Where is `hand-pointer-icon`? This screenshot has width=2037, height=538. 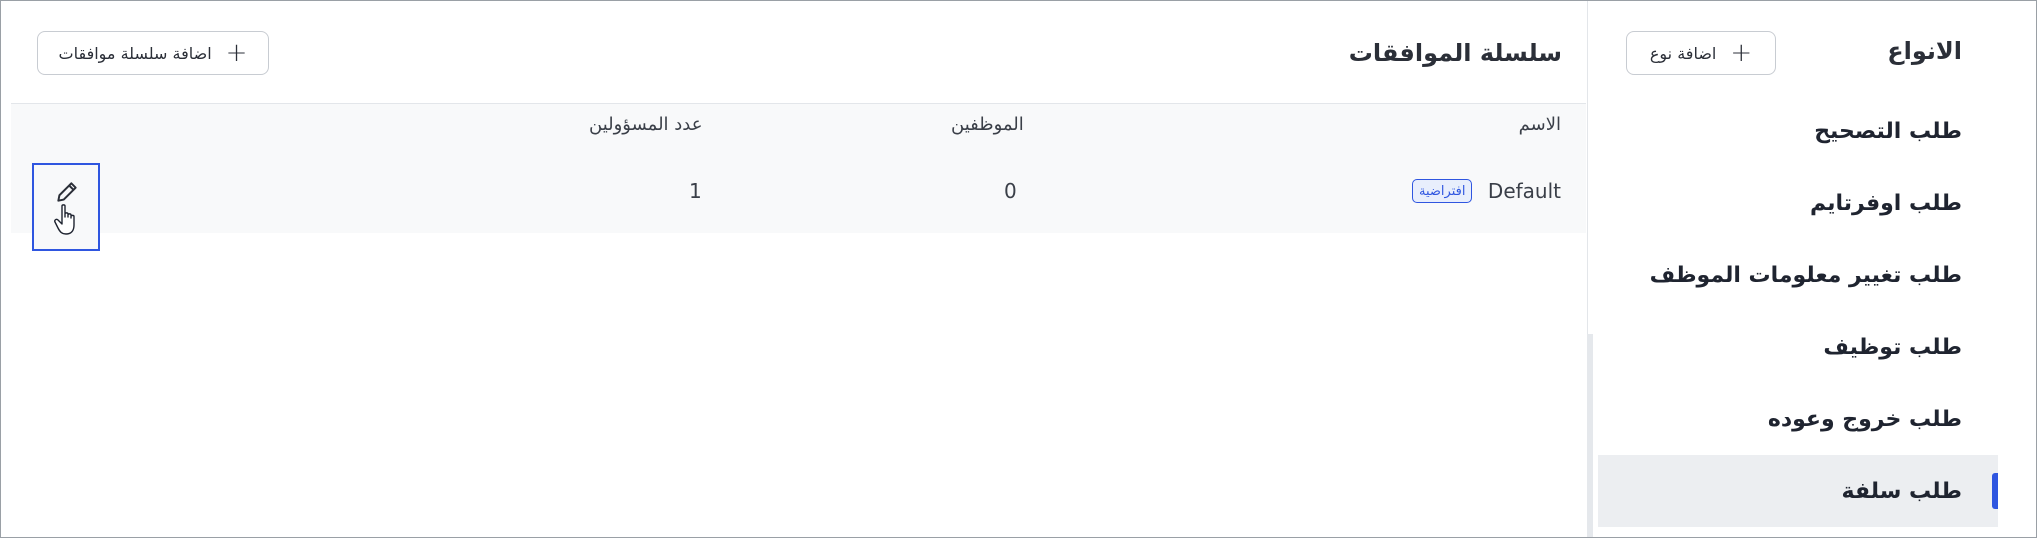 hand-pointer-icon is located at coordinates (64, 219).